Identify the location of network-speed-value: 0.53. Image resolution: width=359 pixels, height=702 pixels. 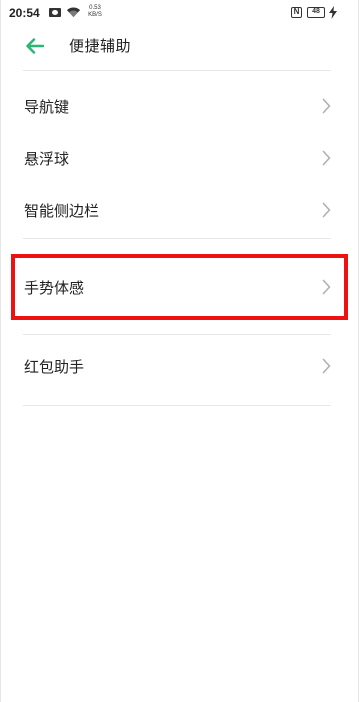
(95, 8).